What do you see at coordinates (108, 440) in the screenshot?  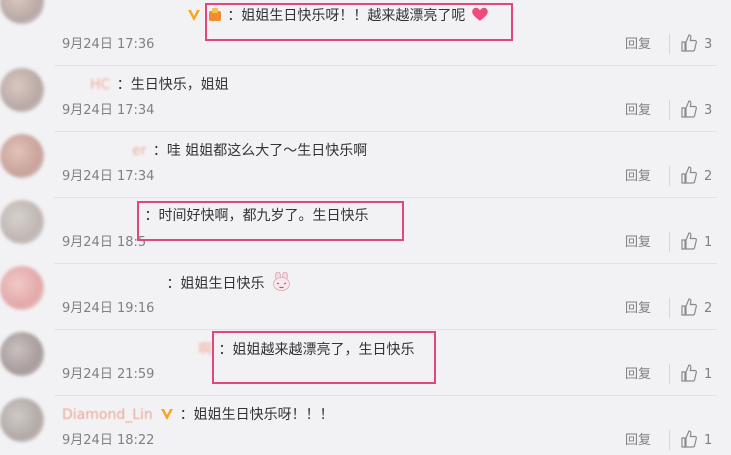 I see `comment-time: 9月24日 18:22` at bounding box center [108, 440].